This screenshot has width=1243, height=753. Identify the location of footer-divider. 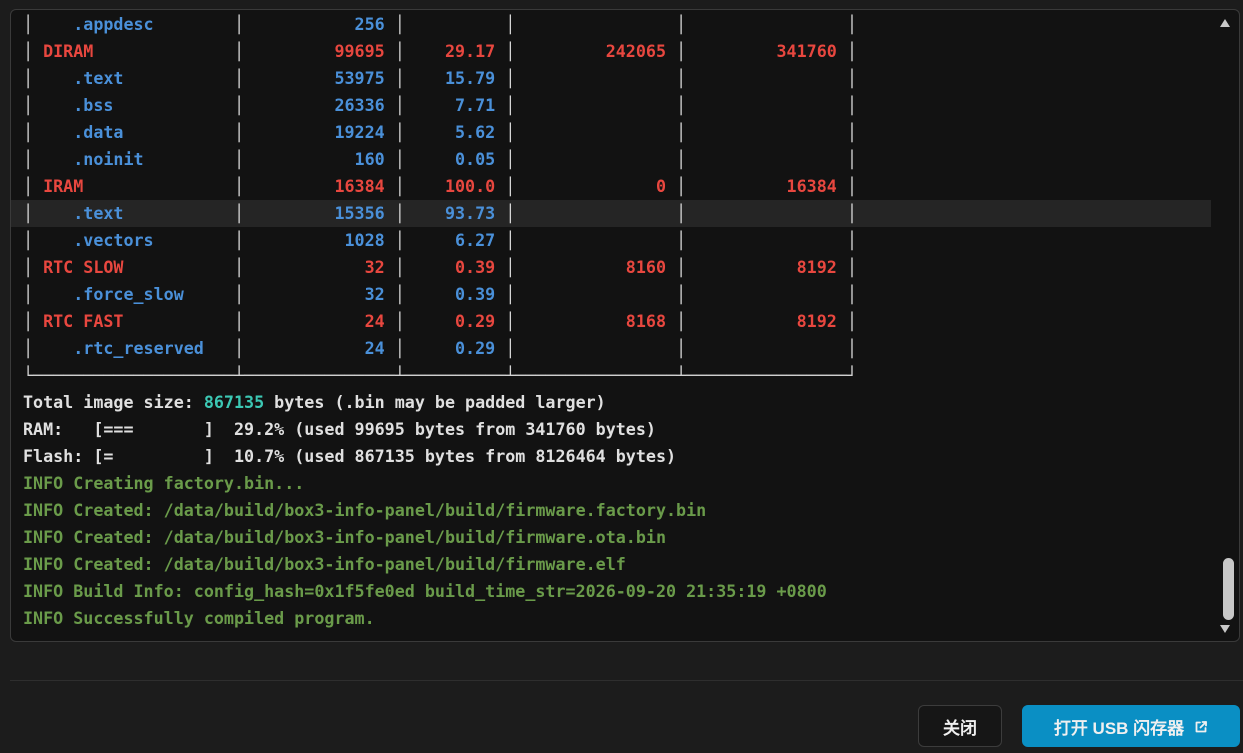
(626, 680).